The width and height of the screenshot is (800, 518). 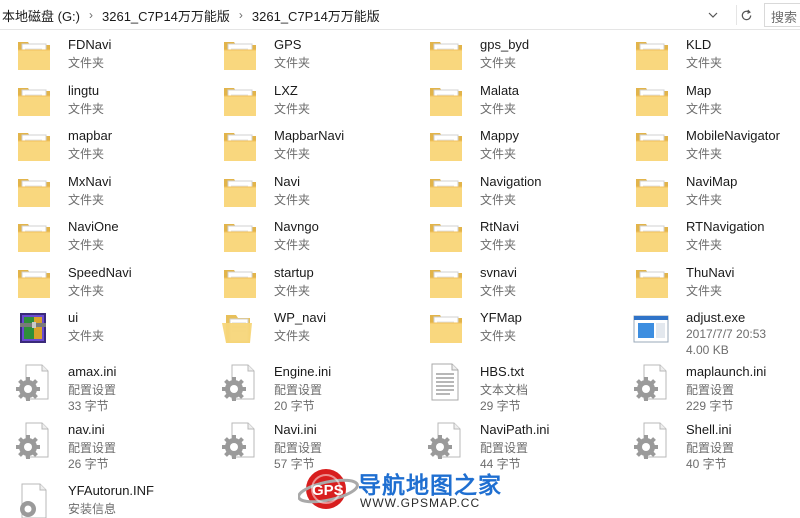 What do you see at coordinates (109, 101) in the screenshot?
I see `file-item: lingtu 文件夹` at bounding box center [109, 101].